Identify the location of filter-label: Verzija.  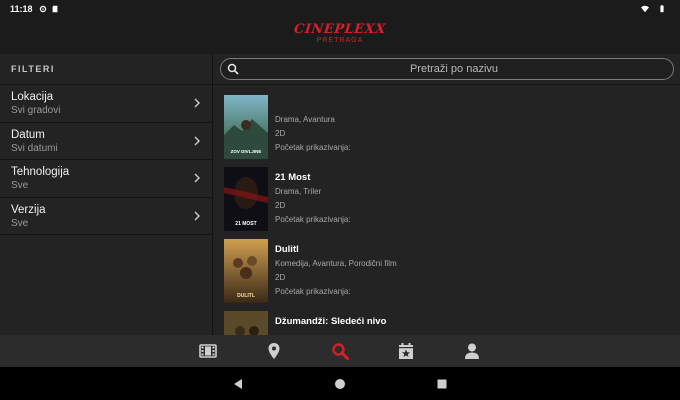
(28, 209).